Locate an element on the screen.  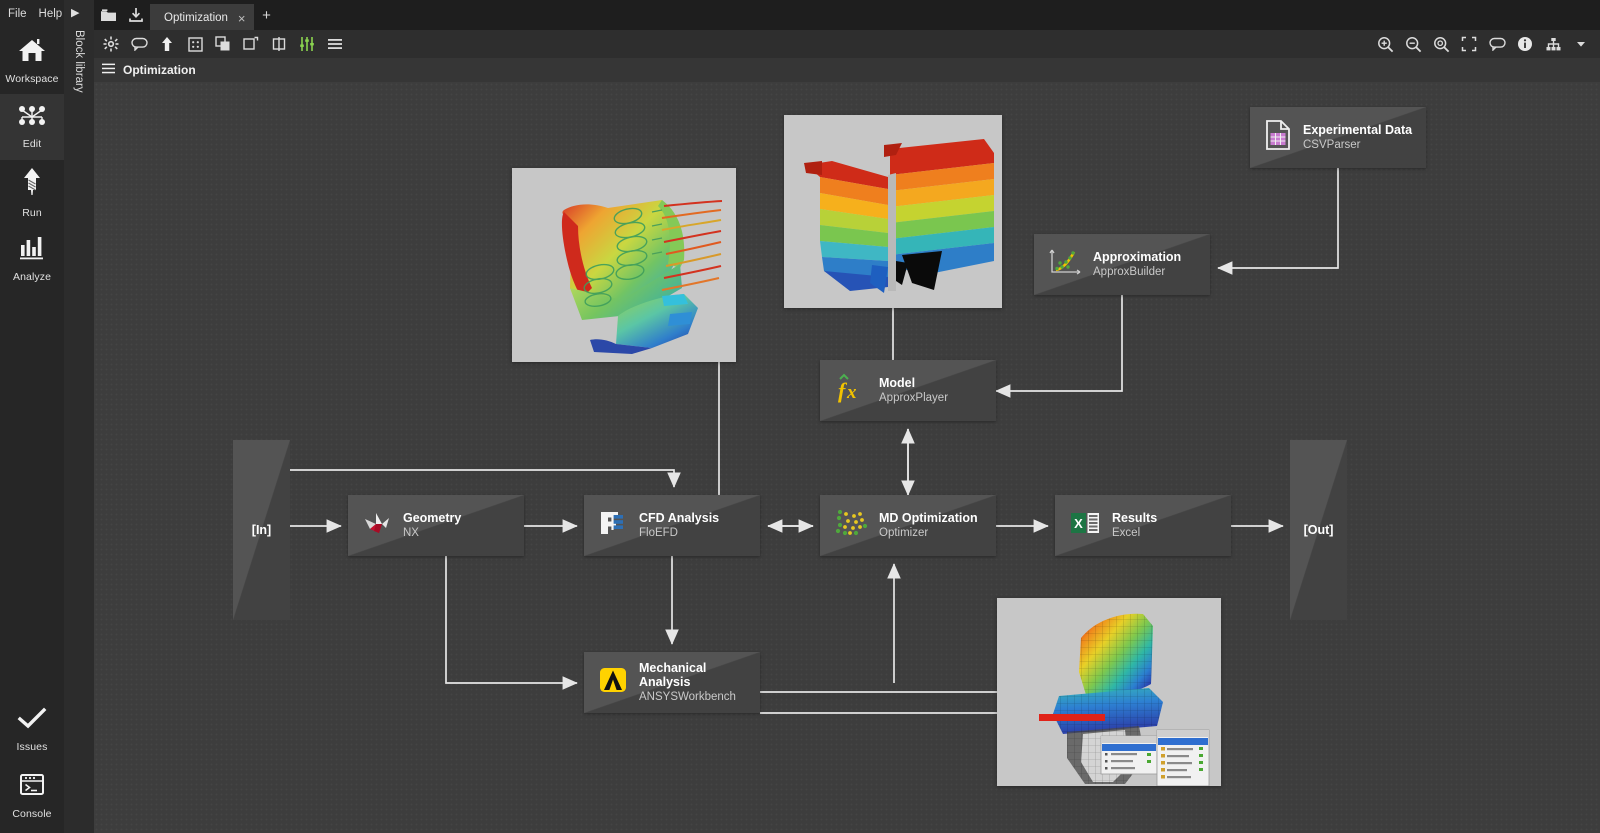
settings-gear-icon is located at coordinates (111, 44).